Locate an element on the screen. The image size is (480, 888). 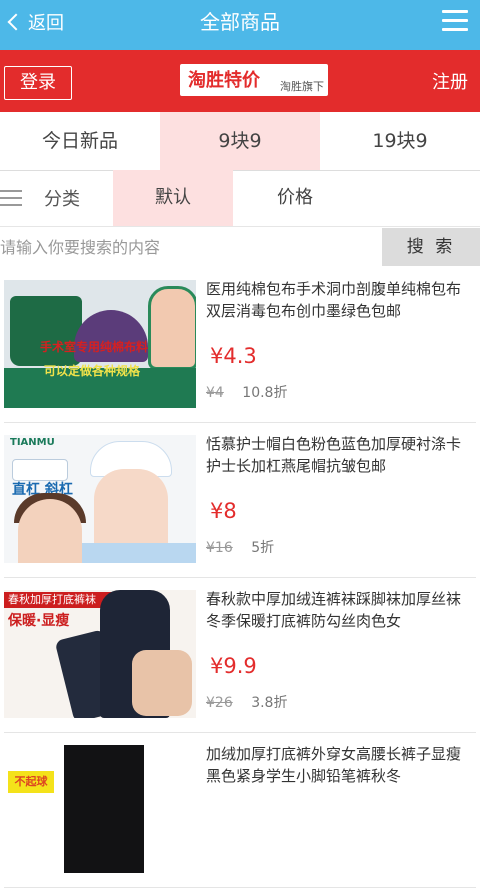
original-price: ¥16 is located at coordinates (219, 548).